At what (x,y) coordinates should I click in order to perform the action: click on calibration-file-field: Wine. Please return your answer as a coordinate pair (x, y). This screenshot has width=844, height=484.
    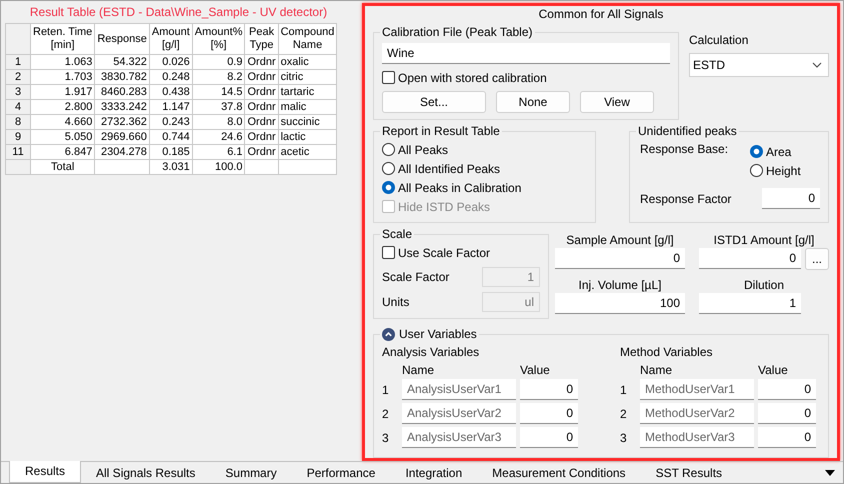
    Looking at the image, I should click on (526, 53).